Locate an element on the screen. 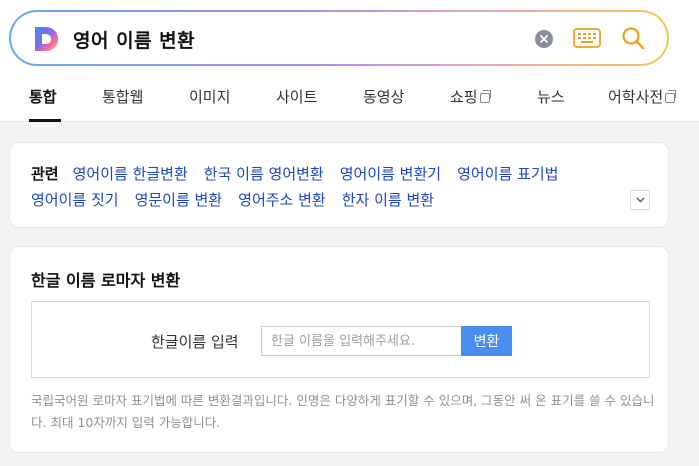 The image size is (699, 466). related-link: 영어이름 짓기 is located at coordinates (75, 200).